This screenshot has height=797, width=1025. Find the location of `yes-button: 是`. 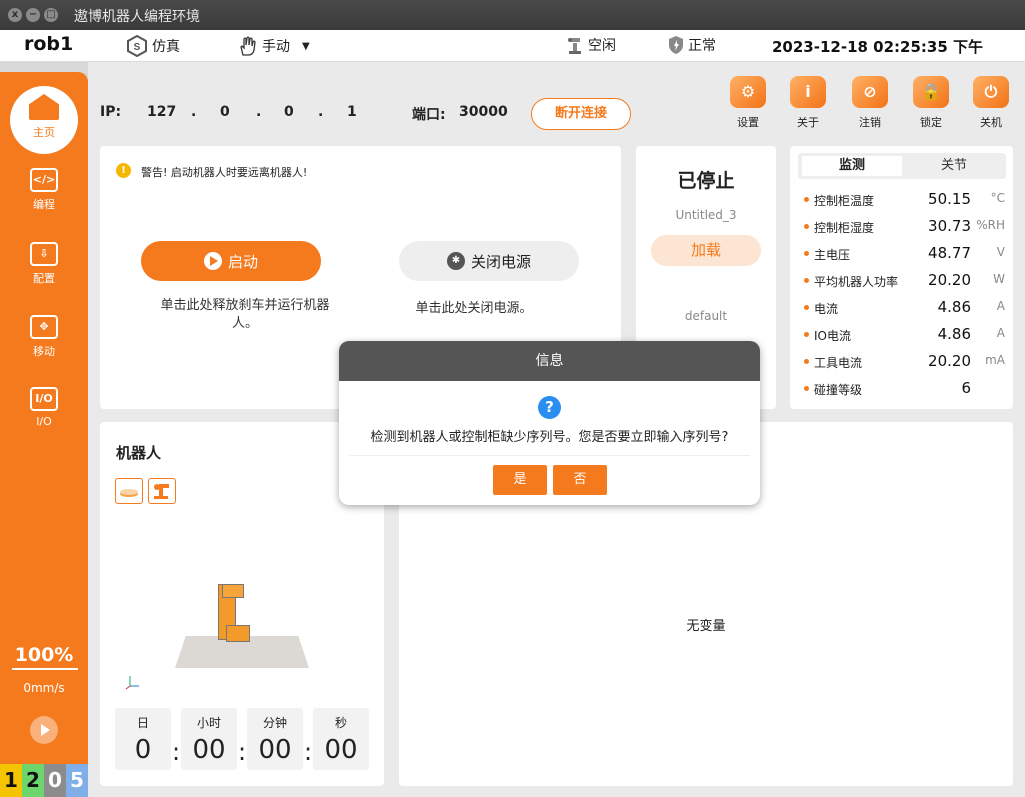

yes-button: 是 is located at coordinates (520, 480).